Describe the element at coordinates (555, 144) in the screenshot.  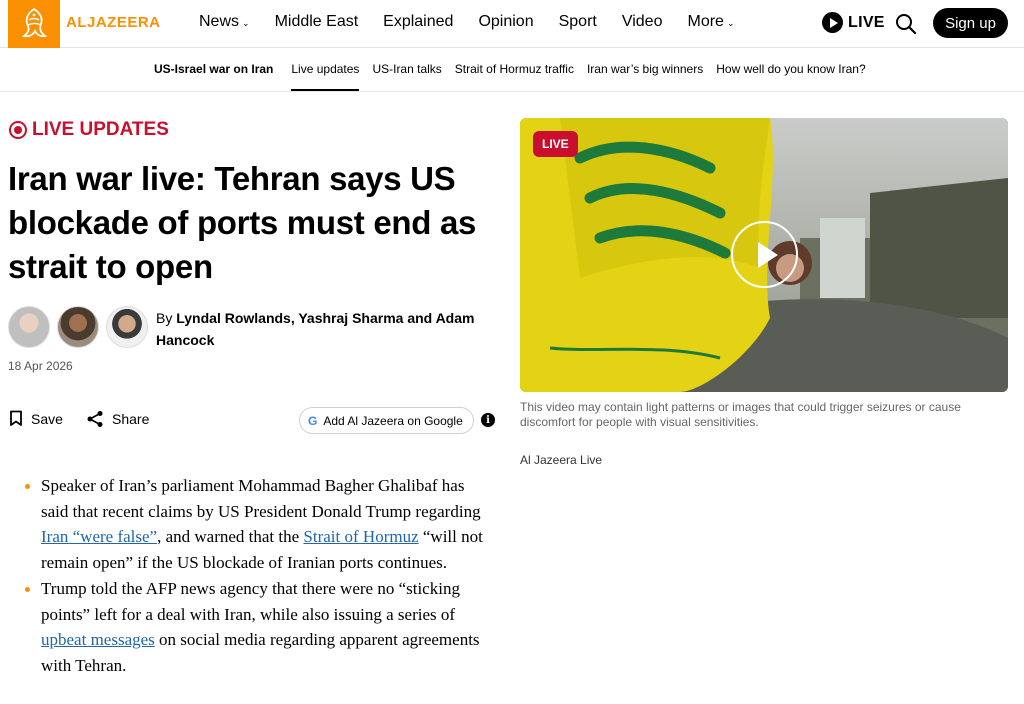
I see `video-live-badge: LIVE` at that location.